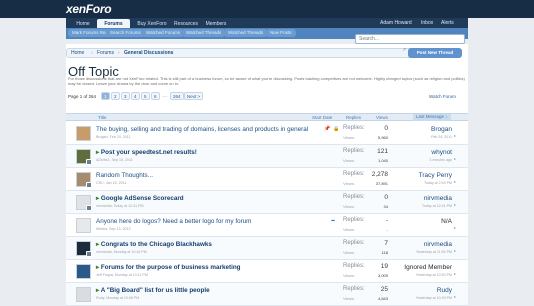  Describe the element at coordinates (322, 117) in the screenshot. I see `sort-start-date: Start Date` at that location.